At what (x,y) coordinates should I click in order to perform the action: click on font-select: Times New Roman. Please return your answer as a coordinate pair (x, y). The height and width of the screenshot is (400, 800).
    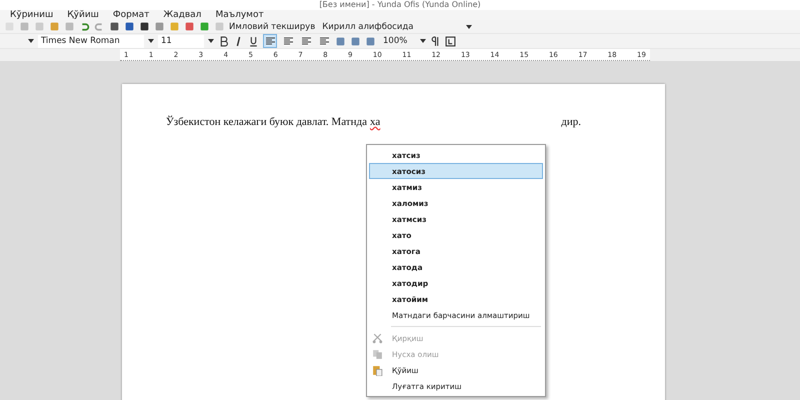
    Looking at the image, I should click on (91, 41).